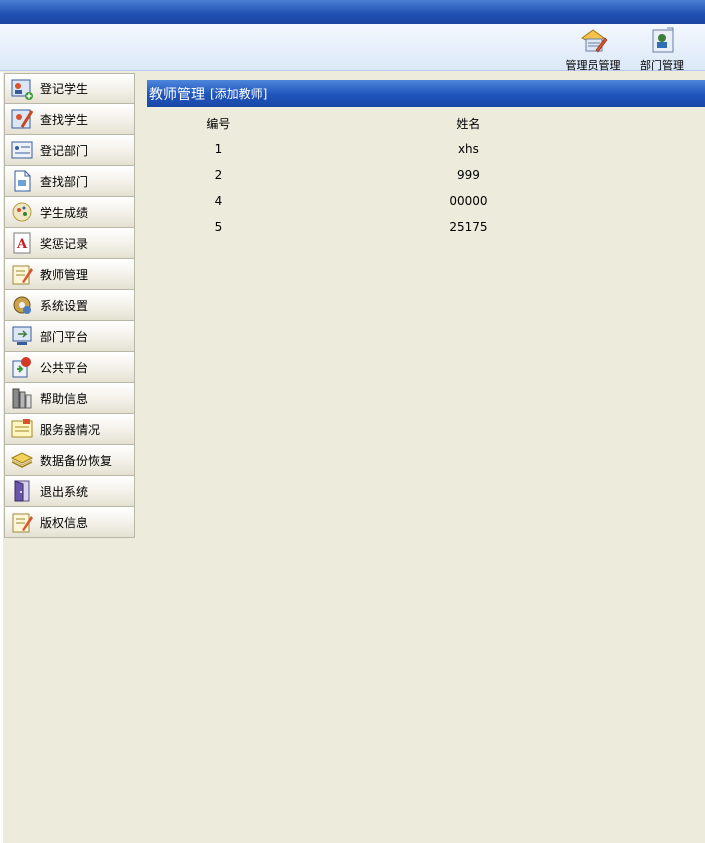  Describe the element at coordinates (22, 275) in the screenshot. I see `teacher-manage-icon` at that location.